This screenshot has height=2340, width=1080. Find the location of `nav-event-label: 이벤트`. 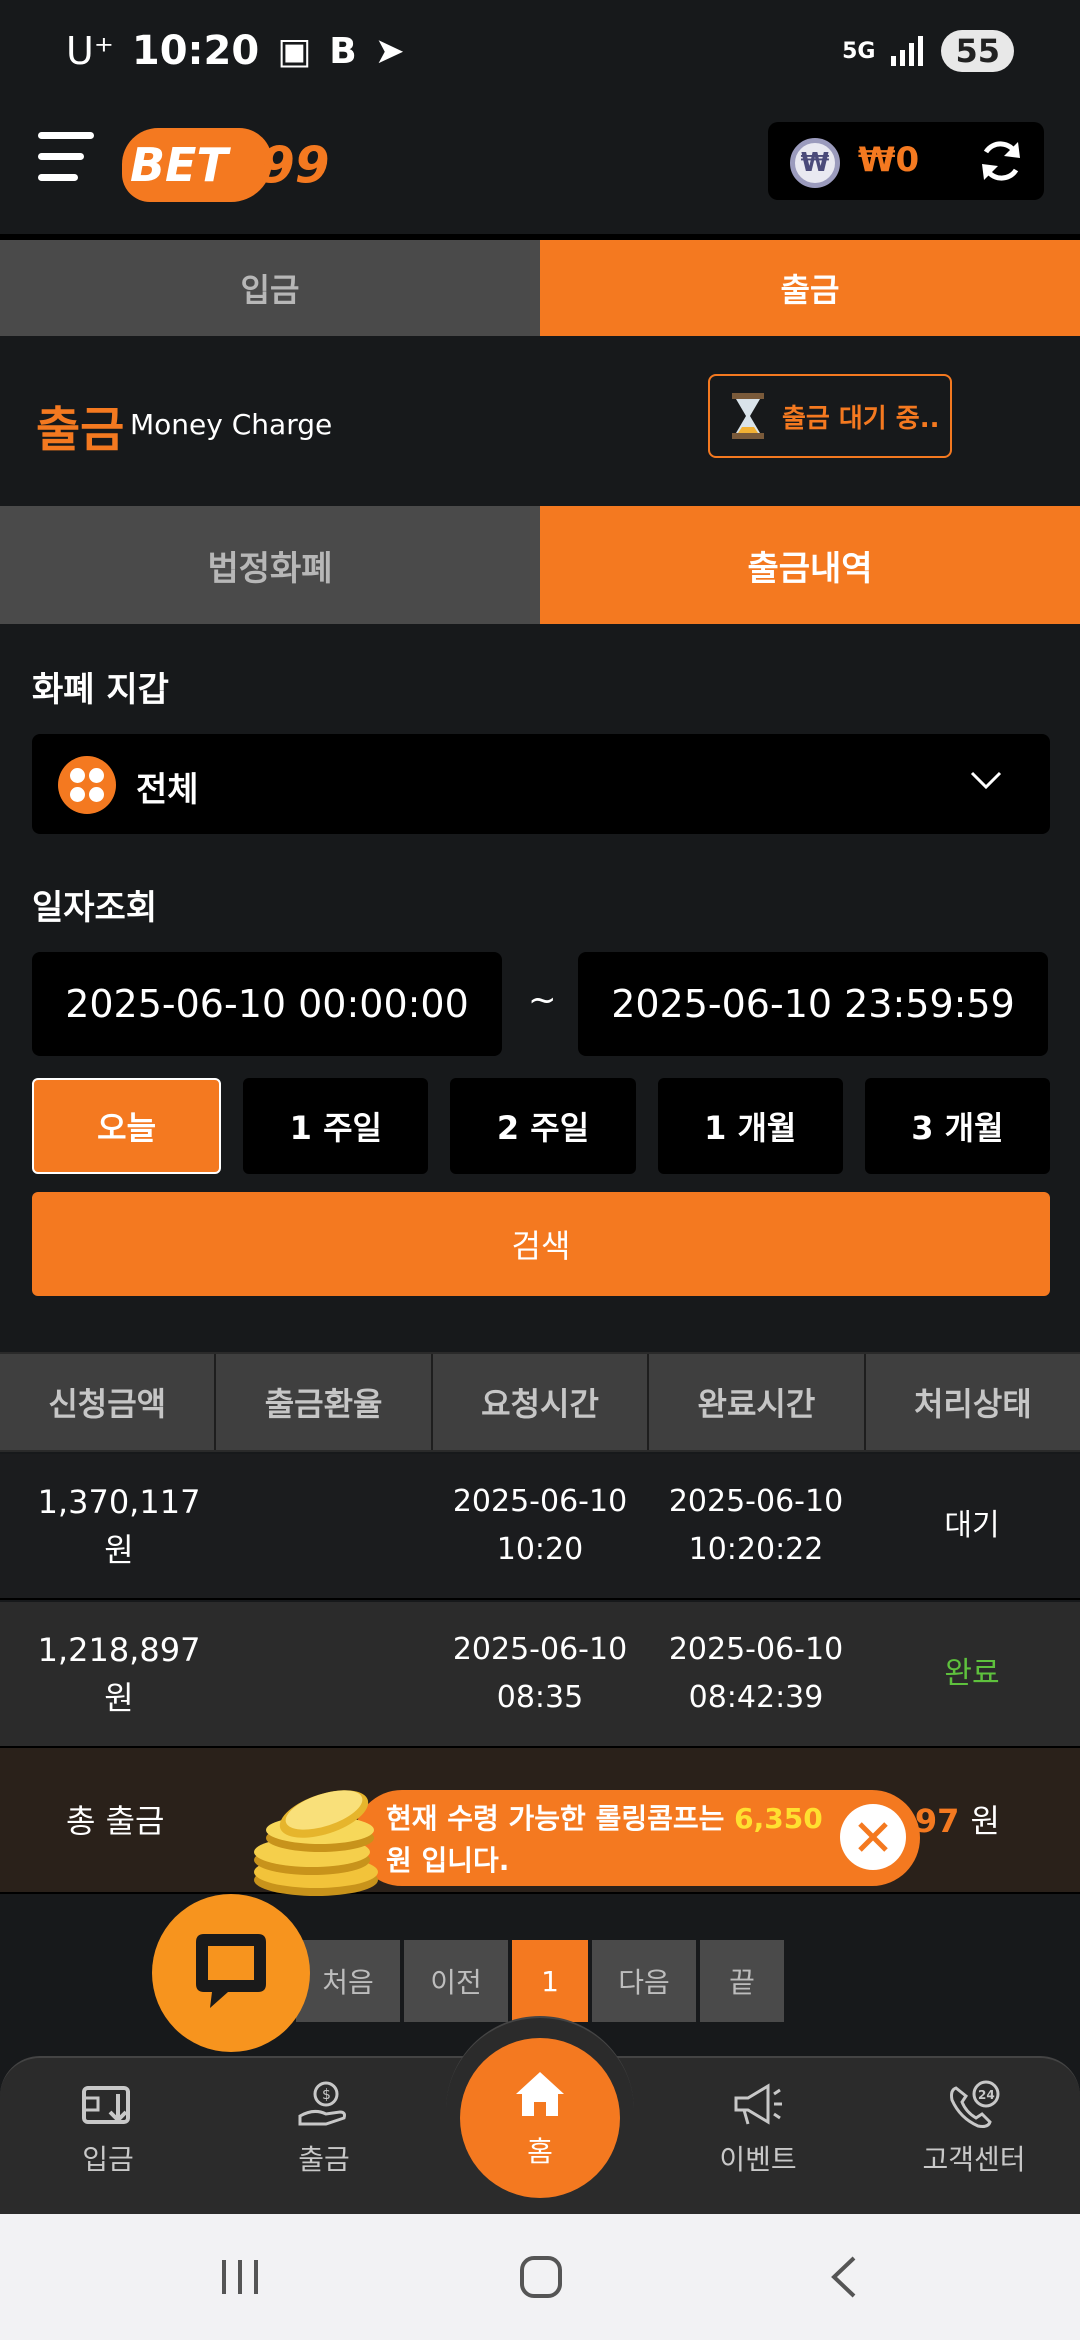

nav-event-label: 이벤트 is located at coordinates (758, 2159).